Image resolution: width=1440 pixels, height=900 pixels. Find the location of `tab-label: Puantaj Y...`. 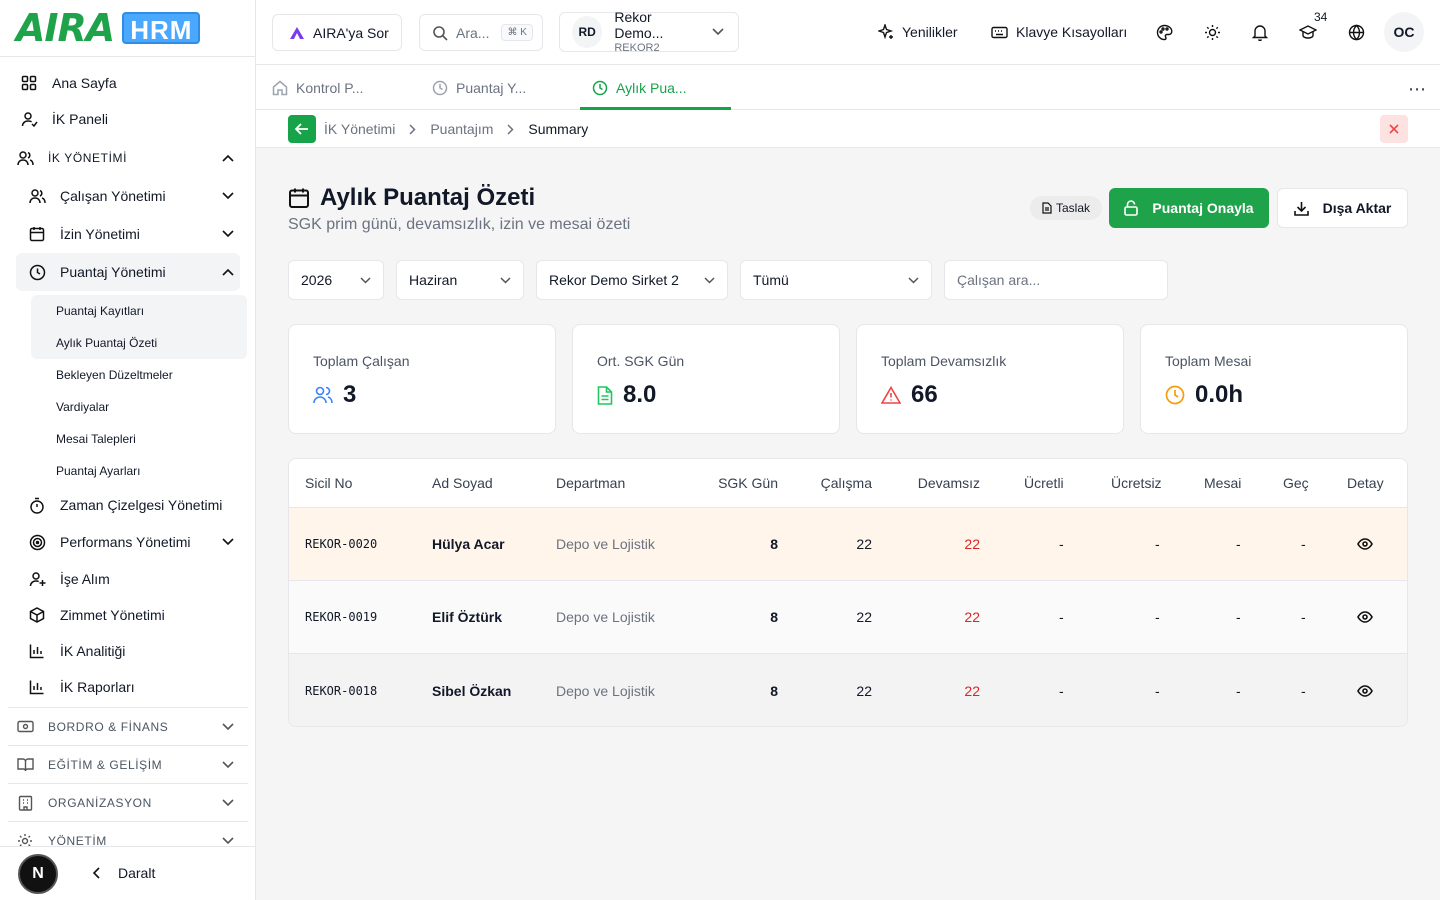

tab-label: Puantaj Y... is located at coordinates (491, 87).